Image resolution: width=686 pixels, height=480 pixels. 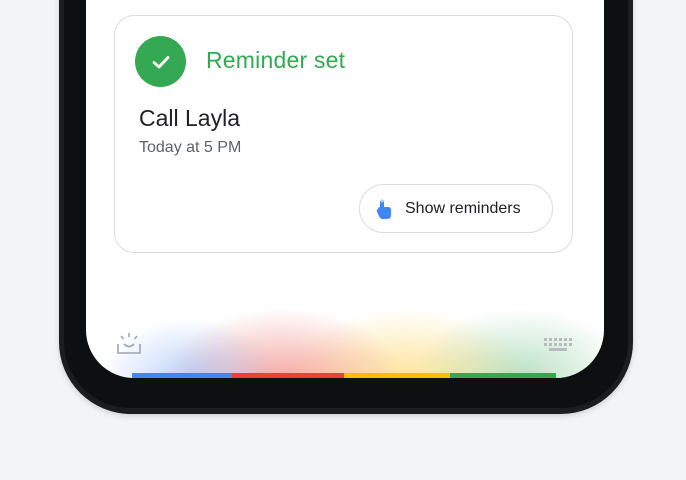 I want to click on reminder-status-title: Reminder set, so click(x=276, y=60).